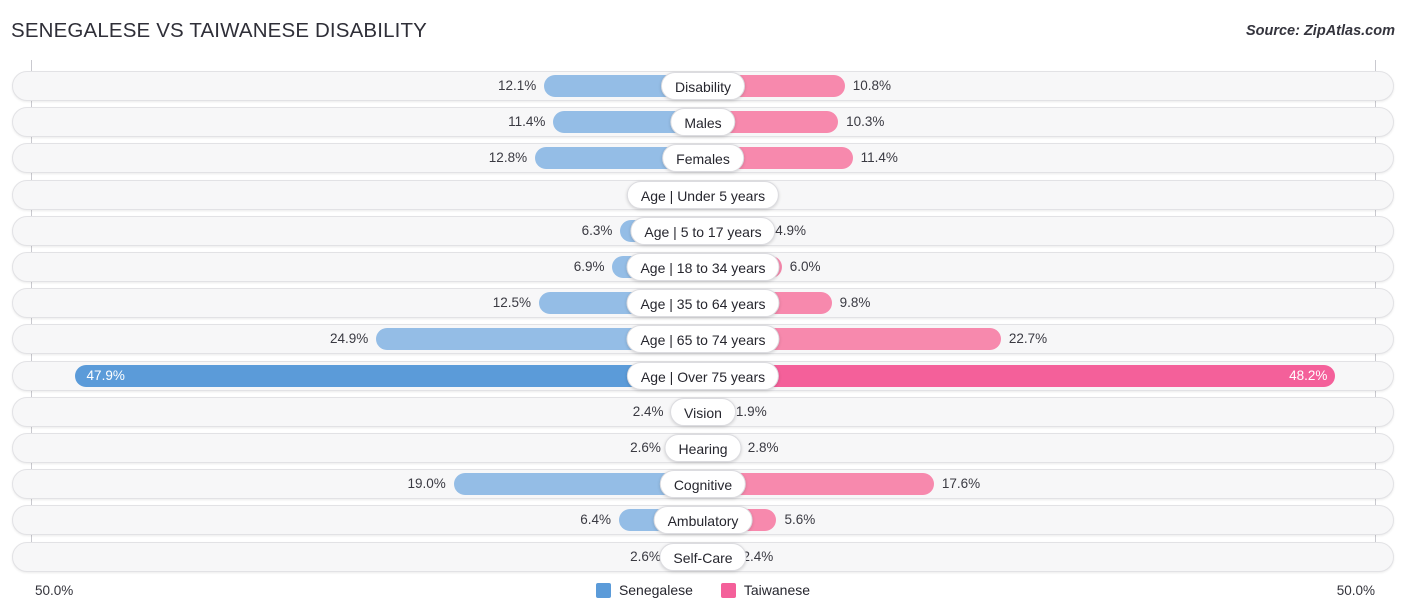  Describe the element at coordinates (596, 520) in the screenshot. I see `bar-value-senegalese: 6.4%` at that location.